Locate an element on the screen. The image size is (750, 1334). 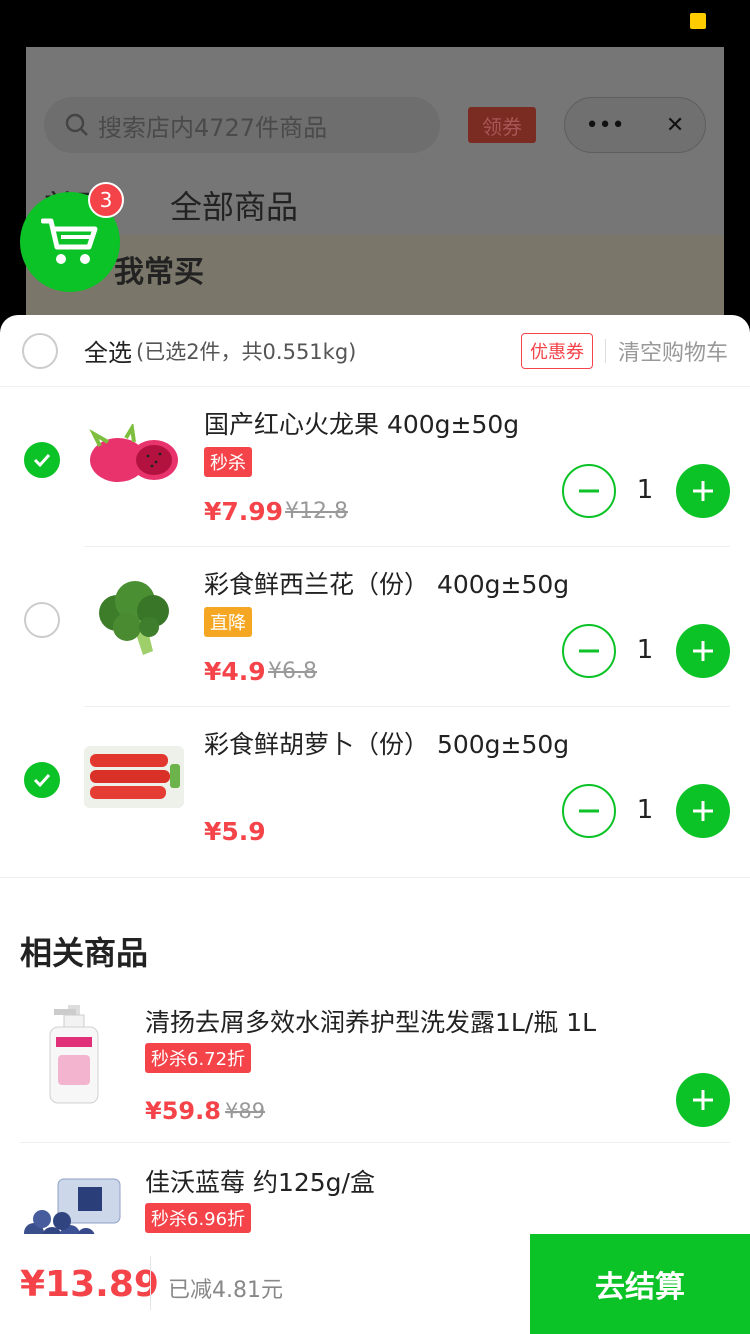
clear-cart-button: 清空购物车 is located at coordinates (673, 351).